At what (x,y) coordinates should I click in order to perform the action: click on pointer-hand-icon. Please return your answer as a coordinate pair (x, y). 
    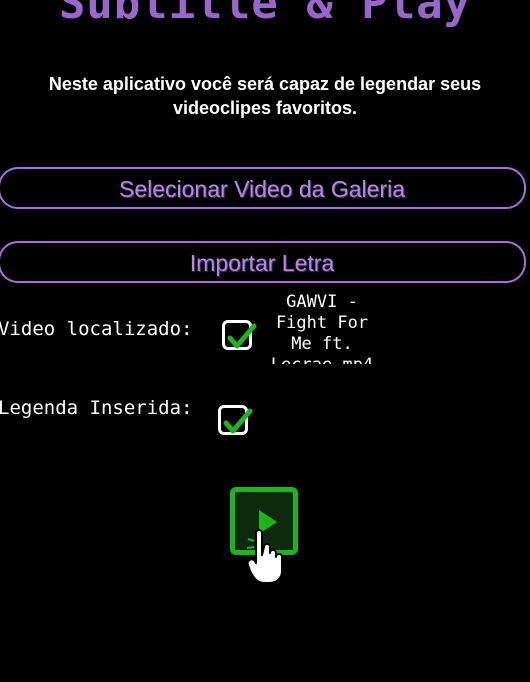
    Looking at the image, I should click on (264, 555).